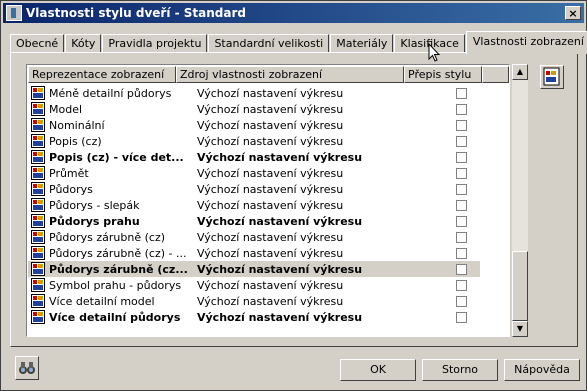  What do you see at coordinates (520, 72) in the screenshot?
I see `scroll-up-button: ▲` at bounding box center [520, 72].